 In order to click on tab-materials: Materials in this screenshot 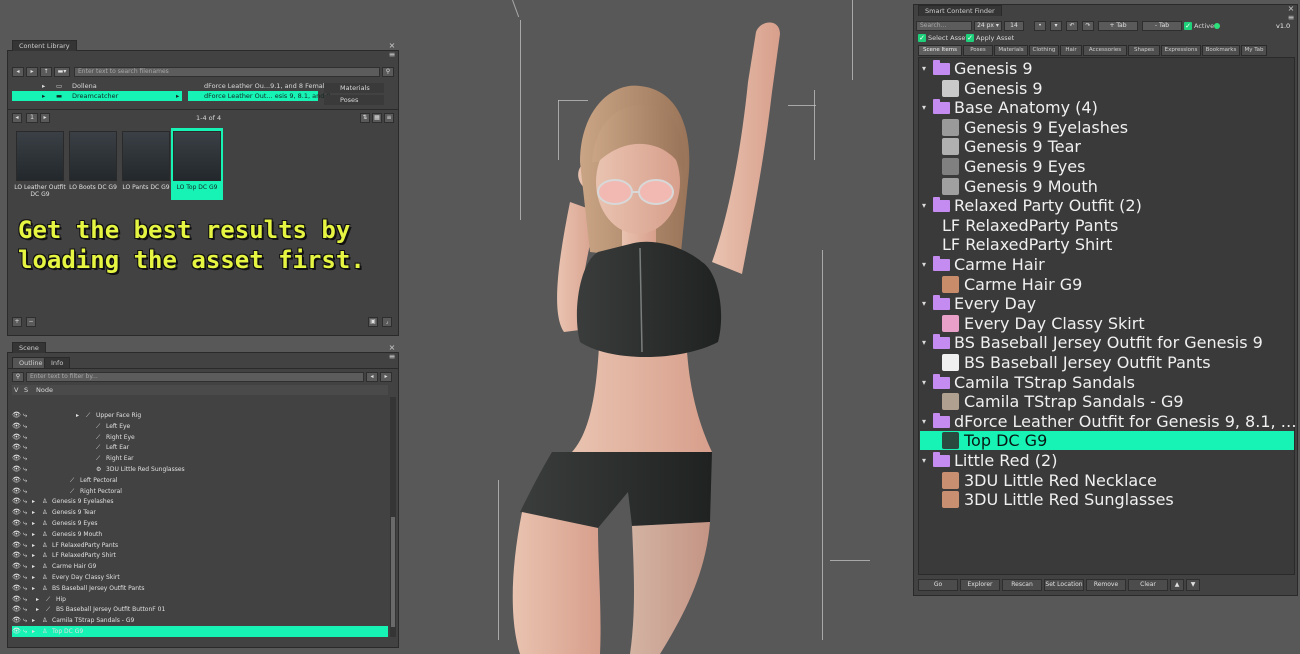, I will do `click(1011, 50)`.